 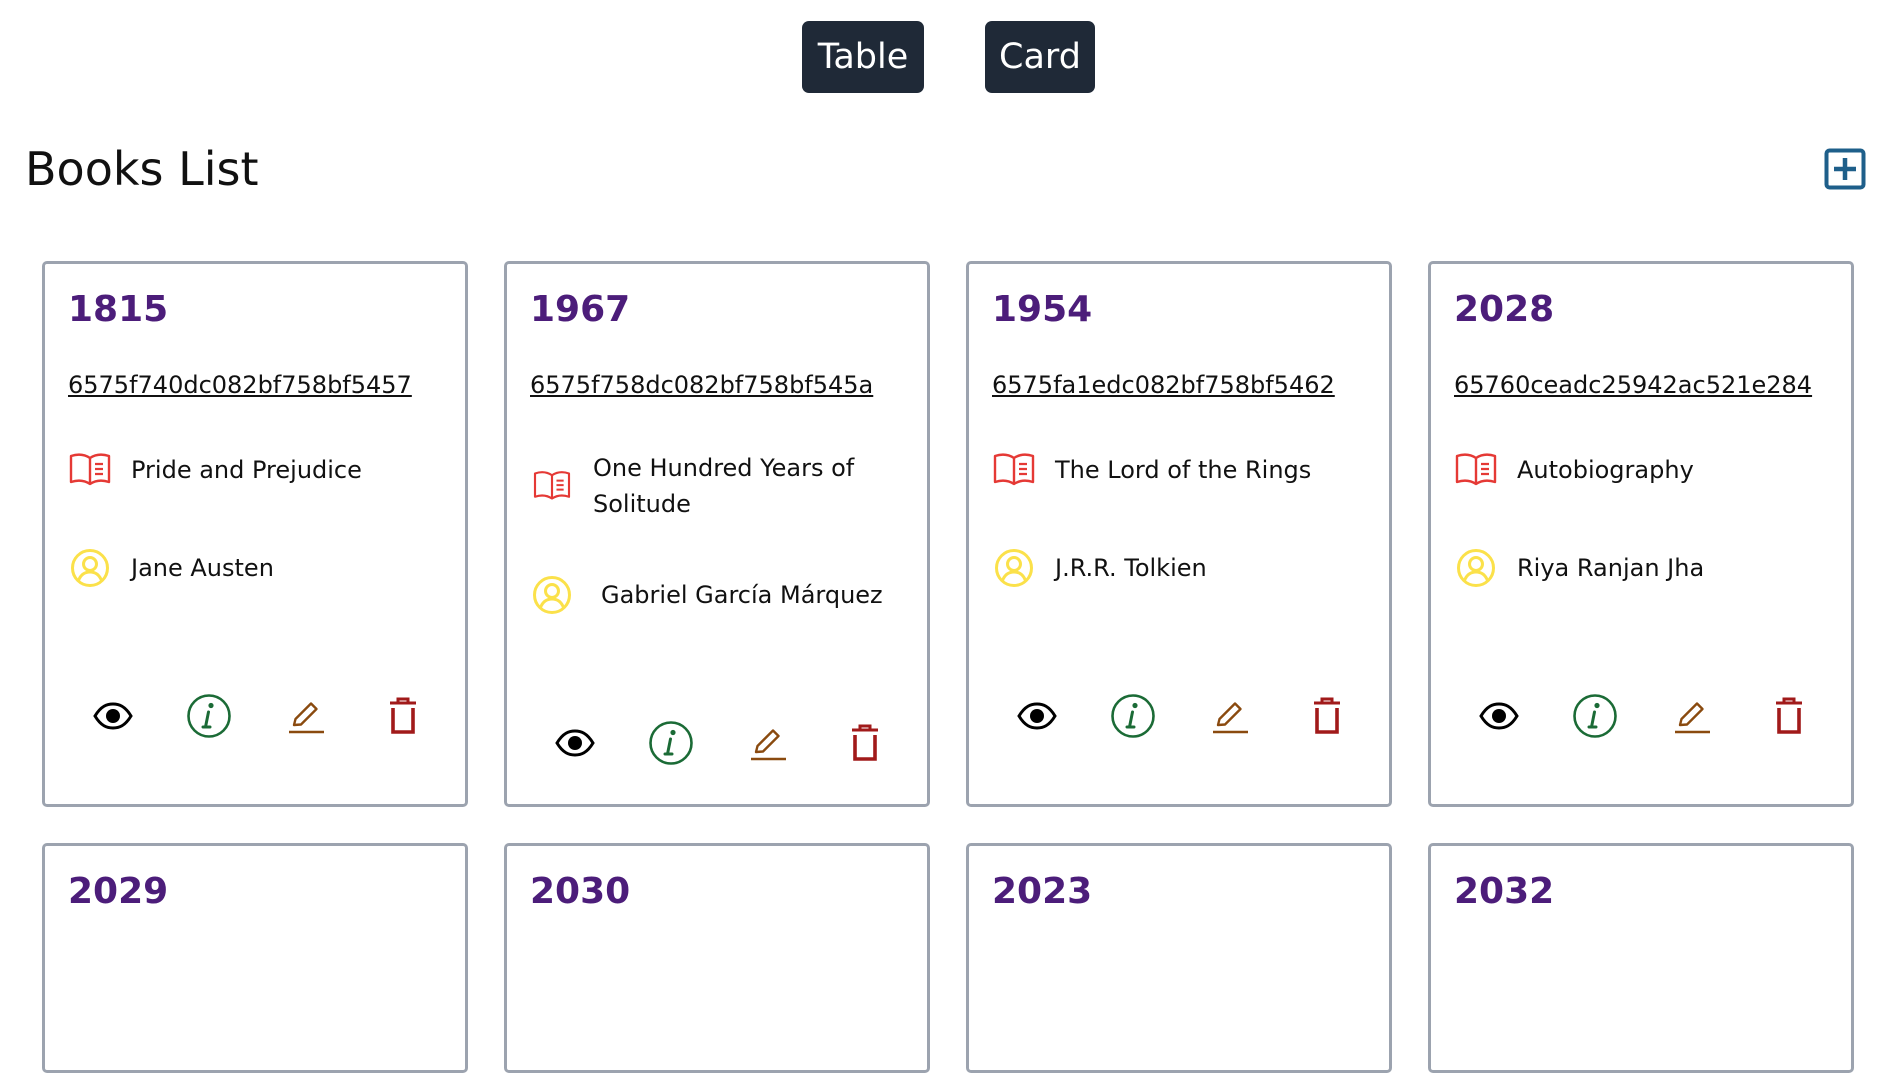 What do you see at coordinates (863, 57) in the screenshot?
I see `table-view-button: Table` at bounding box center [863, 57].